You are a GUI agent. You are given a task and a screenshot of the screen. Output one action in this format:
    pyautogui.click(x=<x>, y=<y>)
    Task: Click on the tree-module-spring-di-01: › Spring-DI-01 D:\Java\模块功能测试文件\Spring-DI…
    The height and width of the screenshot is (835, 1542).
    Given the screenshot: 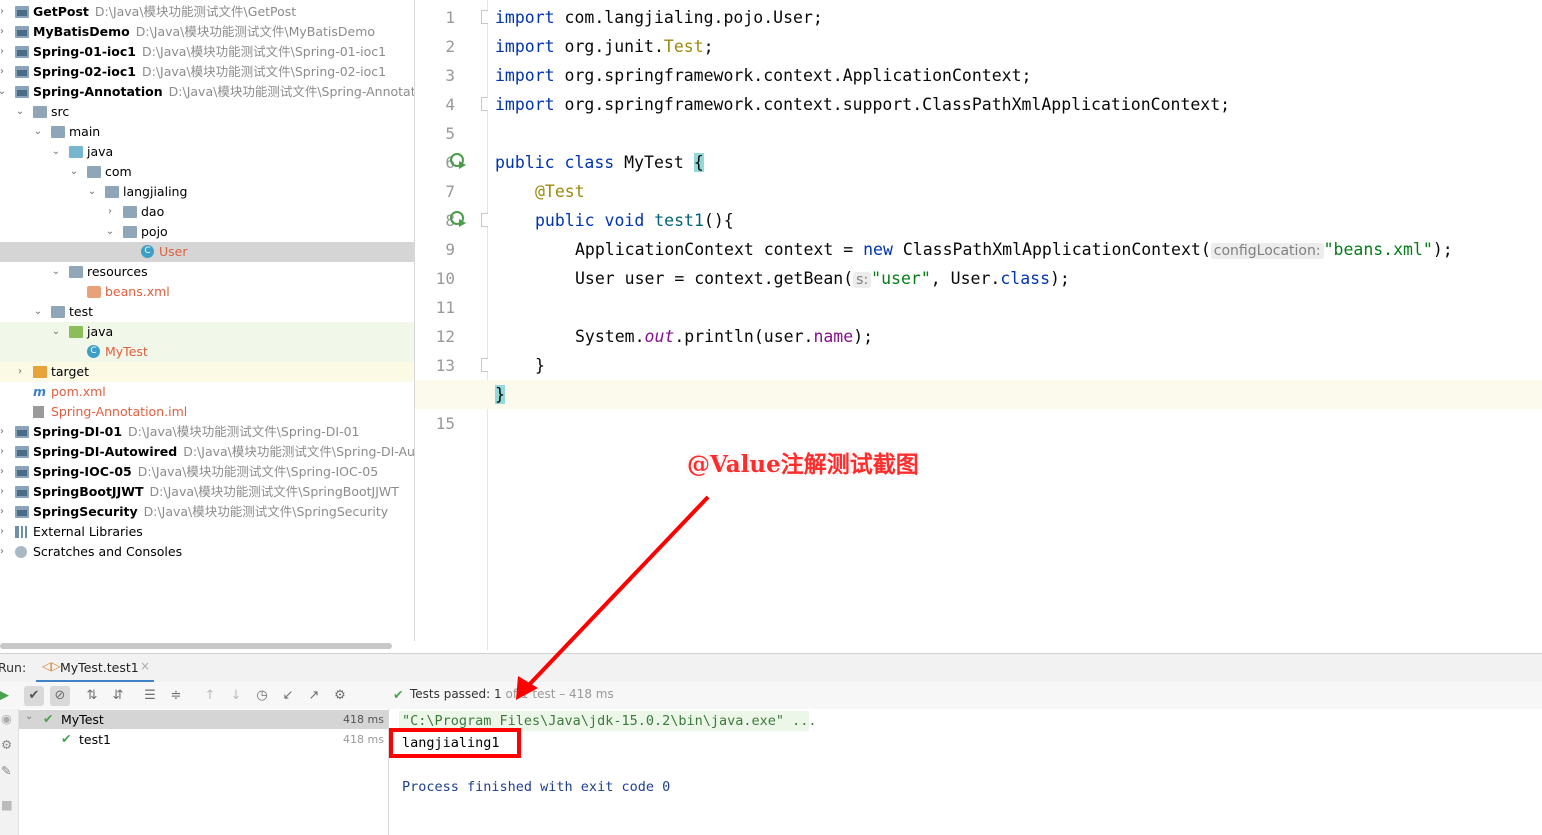 What is the action you would take?
    pyautogui.click(x=207, y=432)
    